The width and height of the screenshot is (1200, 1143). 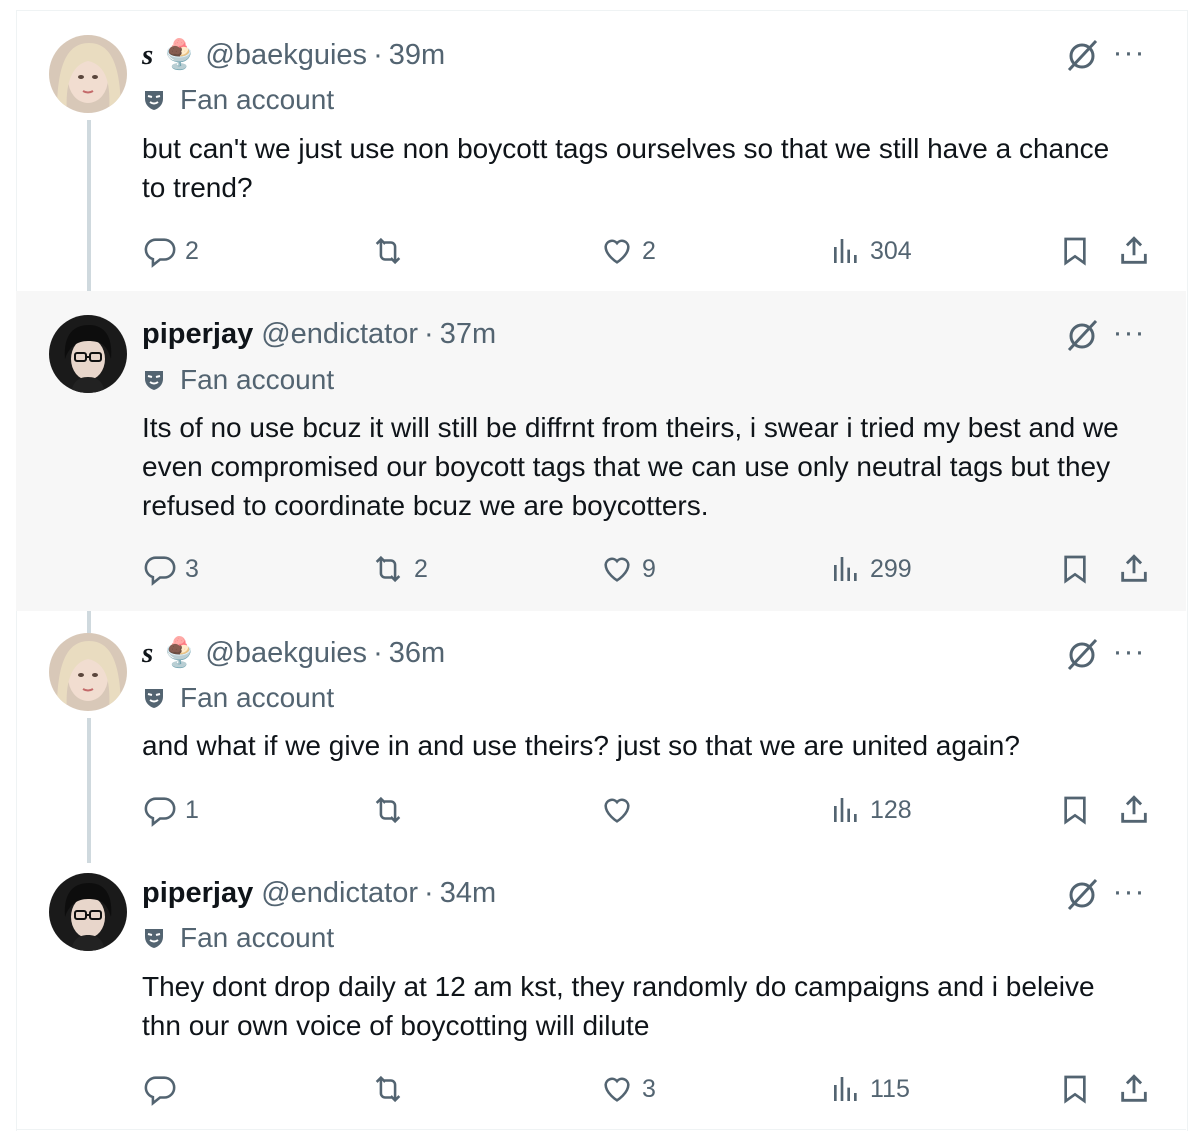 I want to click on like-count: 3, so click(x=649, y=1088).